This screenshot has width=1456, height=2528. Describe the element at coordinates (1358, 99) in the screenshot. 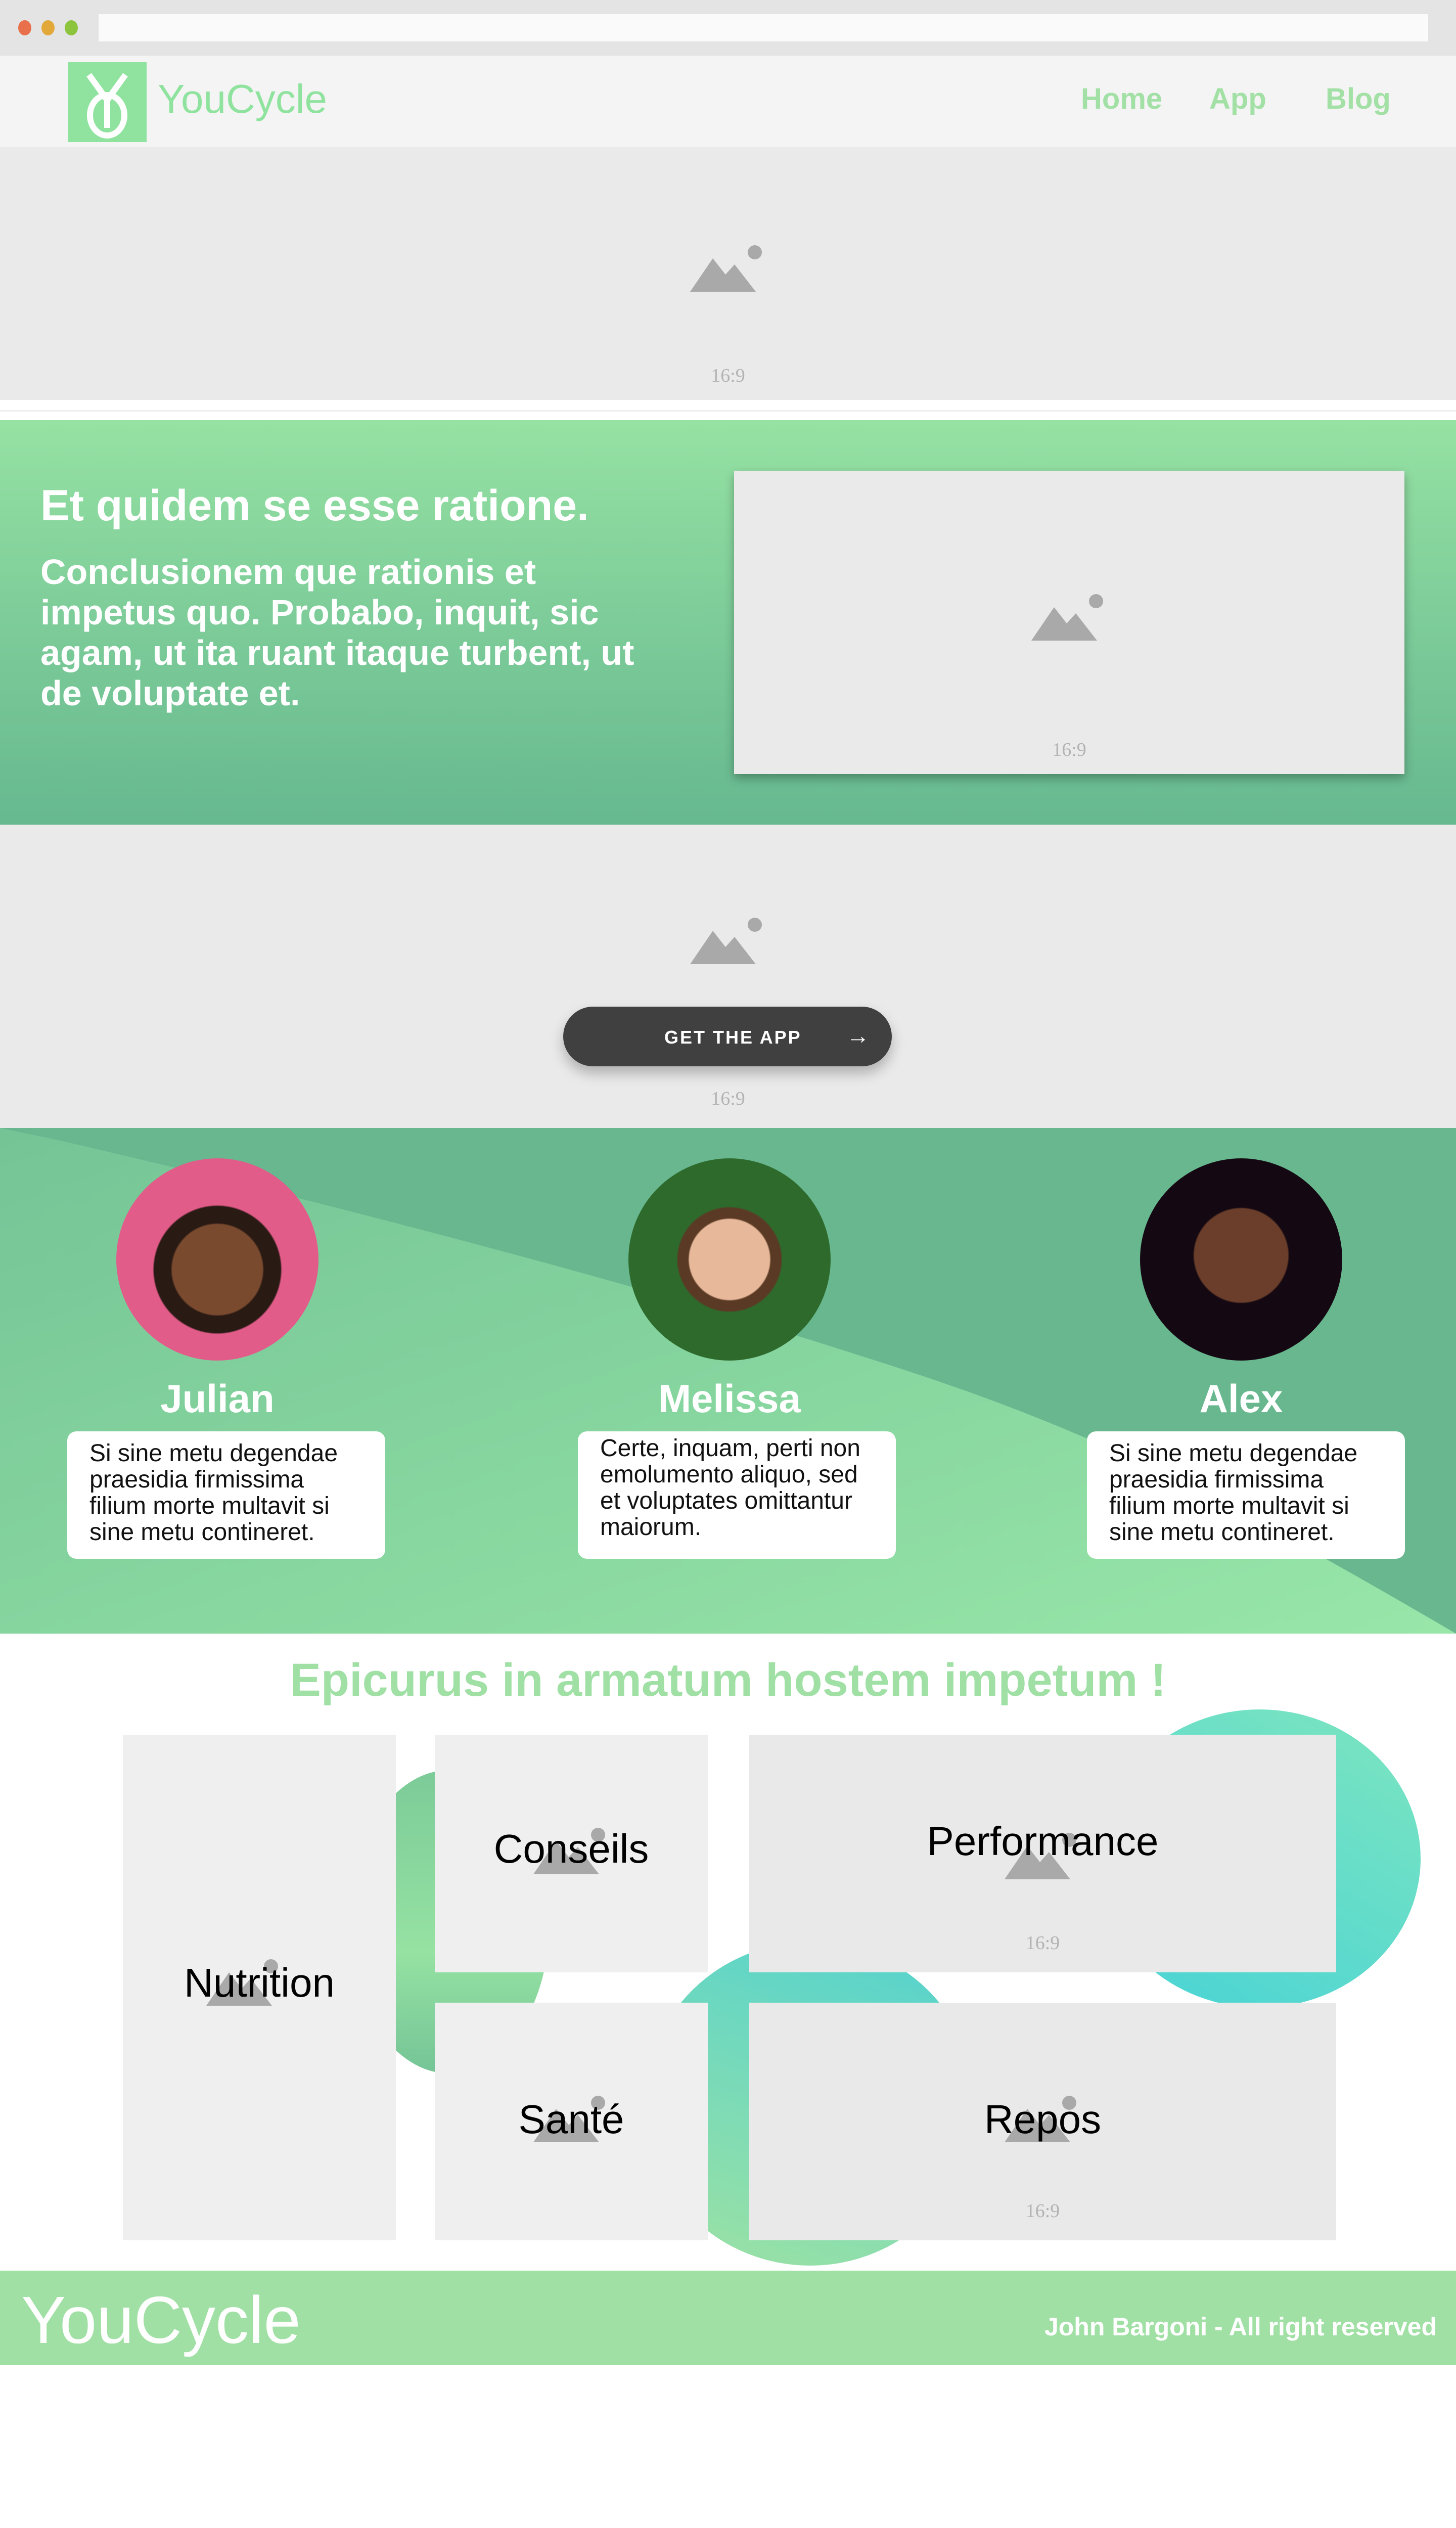

I see `nav-blog: Blog` at that location.